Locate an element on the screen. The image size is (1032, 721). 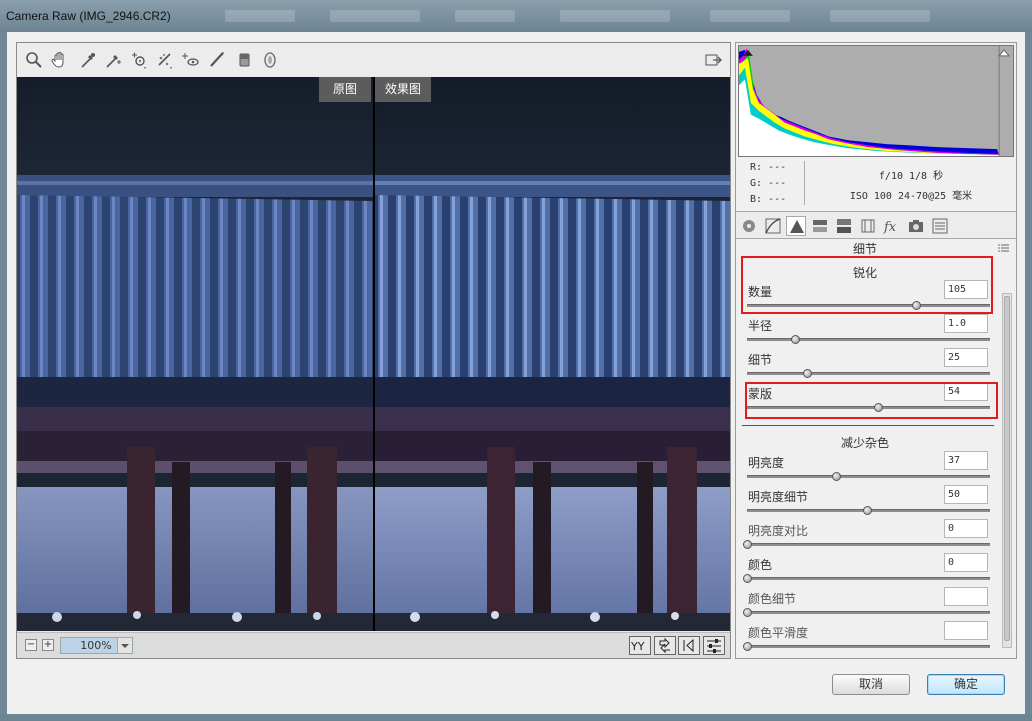
tool-bar is located at coordinates (373, 59).